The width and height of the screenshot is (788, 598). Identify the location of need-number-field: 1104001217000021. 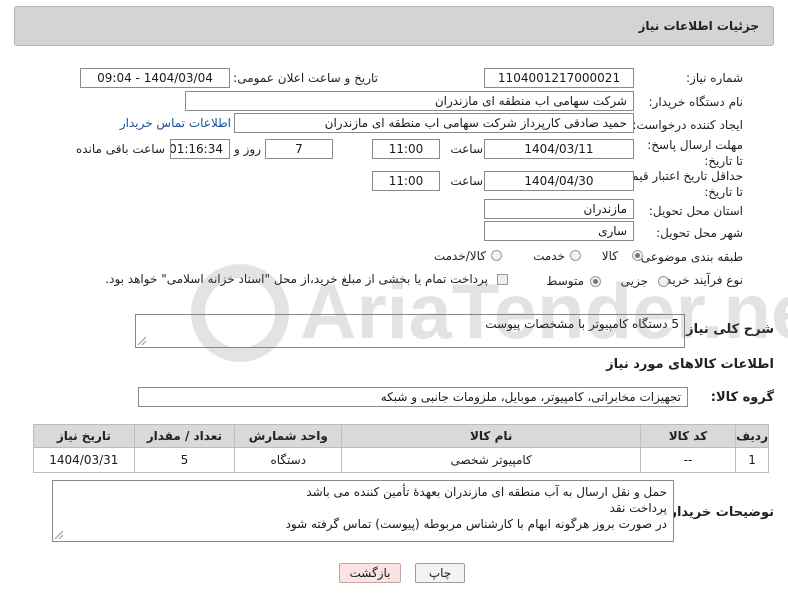
(559, 78).